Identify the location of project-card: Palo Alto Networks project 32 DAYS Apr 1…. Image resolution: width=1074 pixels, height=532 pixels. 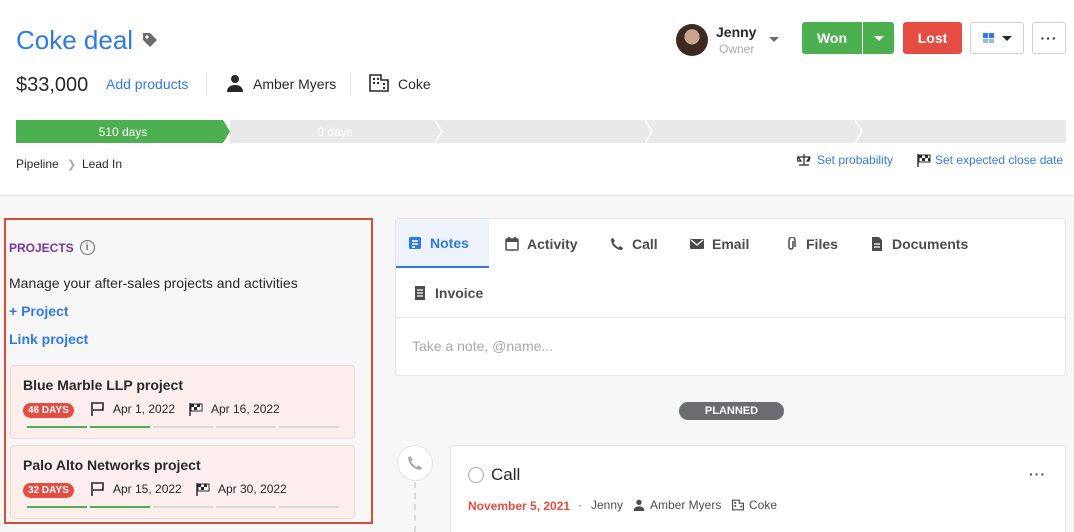
(182, 482).